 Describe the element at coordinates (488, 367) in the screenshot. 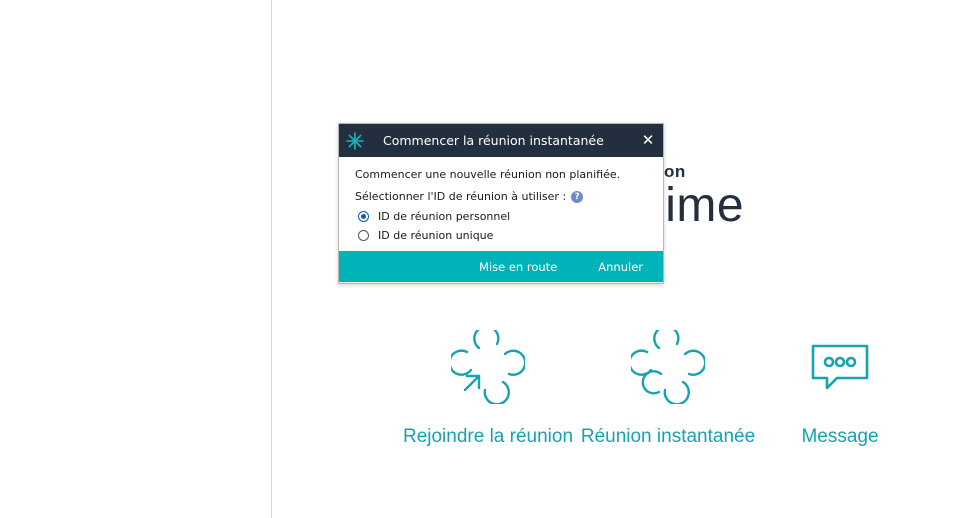

I see `join-meeting-icon` at that location.